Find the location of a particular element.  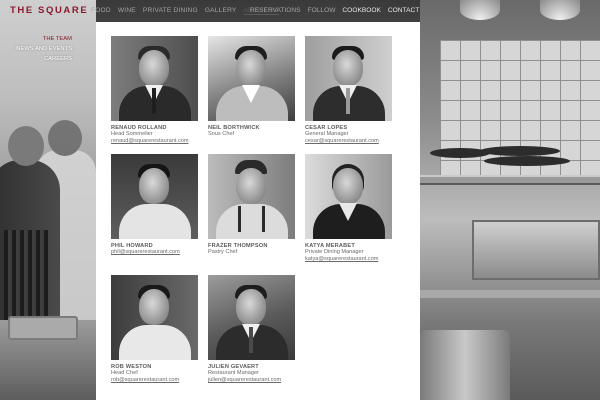

team-member-role: Sous Chef is located at coordinates (221, 134).